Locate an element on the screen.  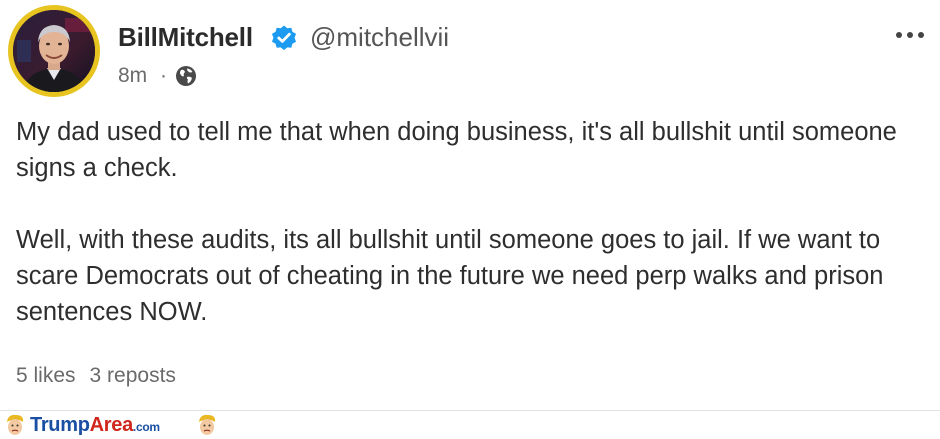
post-timestamp: 8m is located at coordinates (132, 76).